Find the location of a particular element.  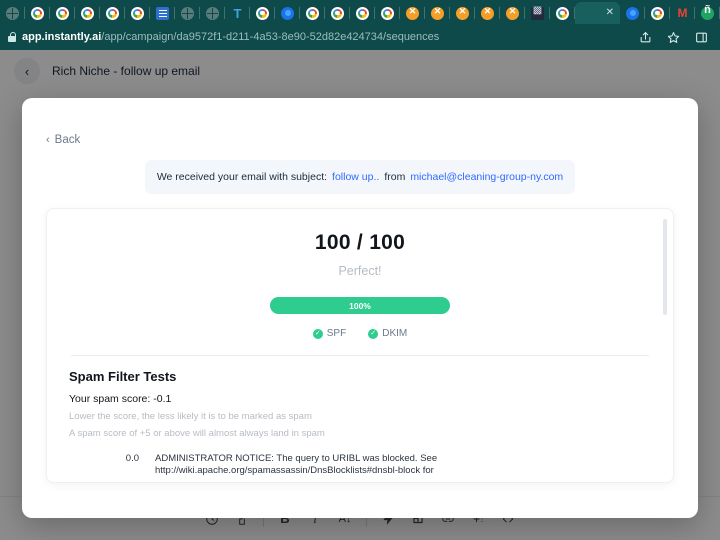

spam-filter-heading: Spam Filter Tests is located at coordinates (123, 376).